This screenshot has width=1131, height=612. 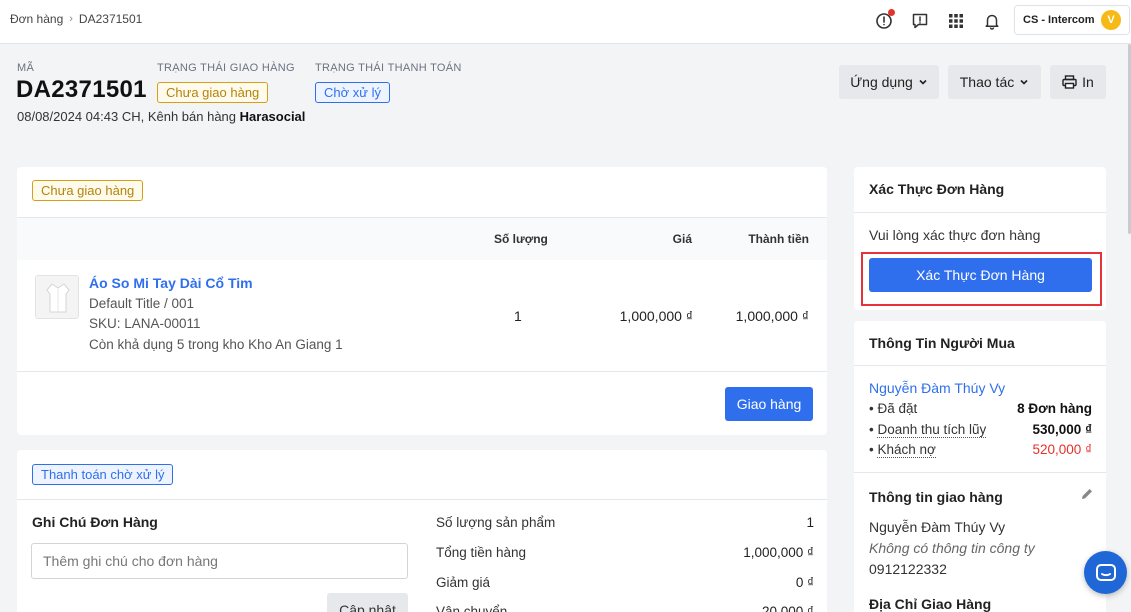 What do you see at coordinates (930, 604) in the screenshot?
I see `shipping-address-title: Địa Chỉ Giao Hàng` at bounding box center [930, 604].